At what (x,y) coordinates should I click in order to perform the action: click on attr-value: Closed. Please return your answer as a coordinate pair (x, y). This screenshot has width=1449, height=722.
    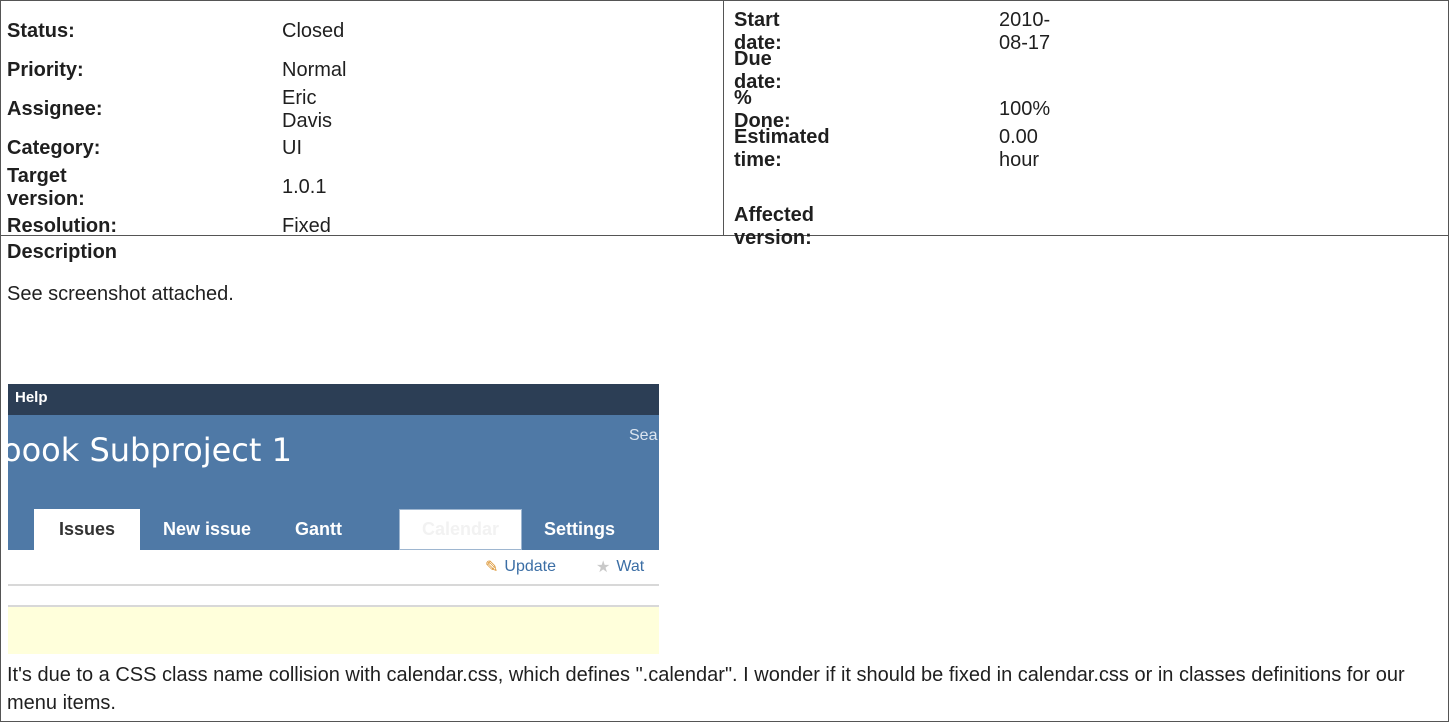
    Looking at the image, I should click on (313, 31).